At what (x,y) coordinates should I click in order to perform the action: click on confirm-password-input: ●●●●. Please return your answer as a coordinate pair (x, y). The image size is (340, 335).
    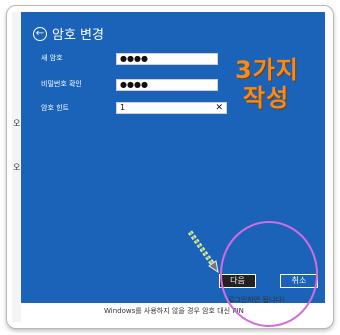
    Looking at the image, I should click on (167, 85).